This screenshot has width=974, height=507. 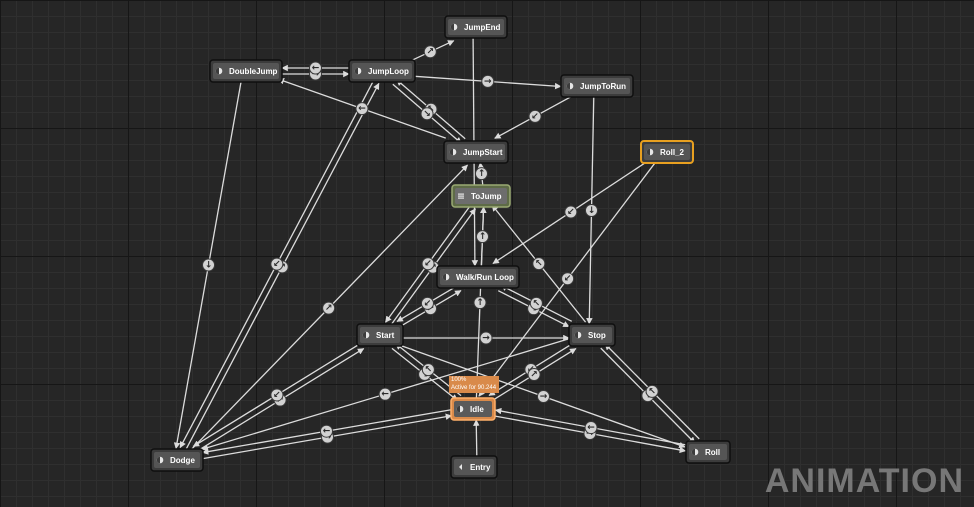 I want to click on transition-rule-idle-to-stop: ↗, so click(x=534, y=375).